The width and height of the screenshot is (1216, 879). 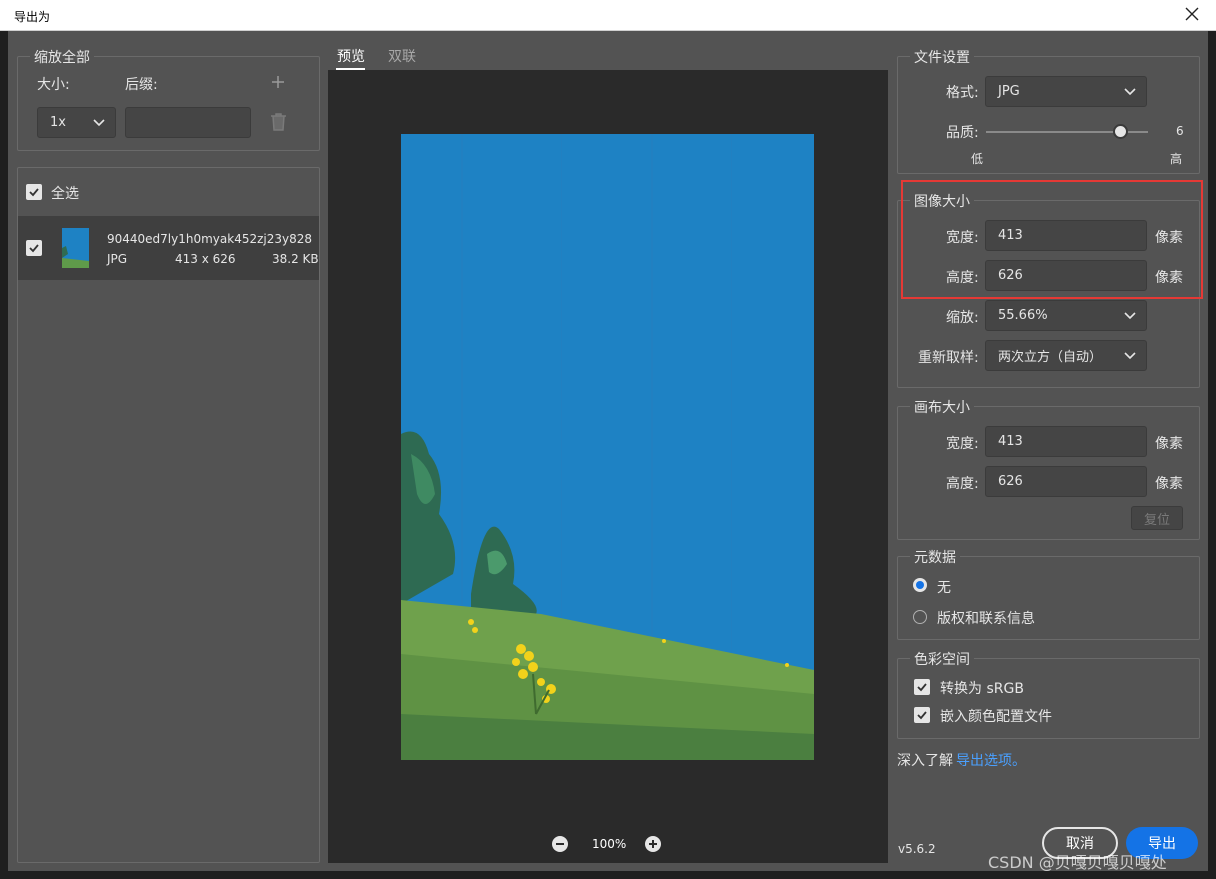 I want to click on metadata-none-label: 无, so click(x=944, y=588).